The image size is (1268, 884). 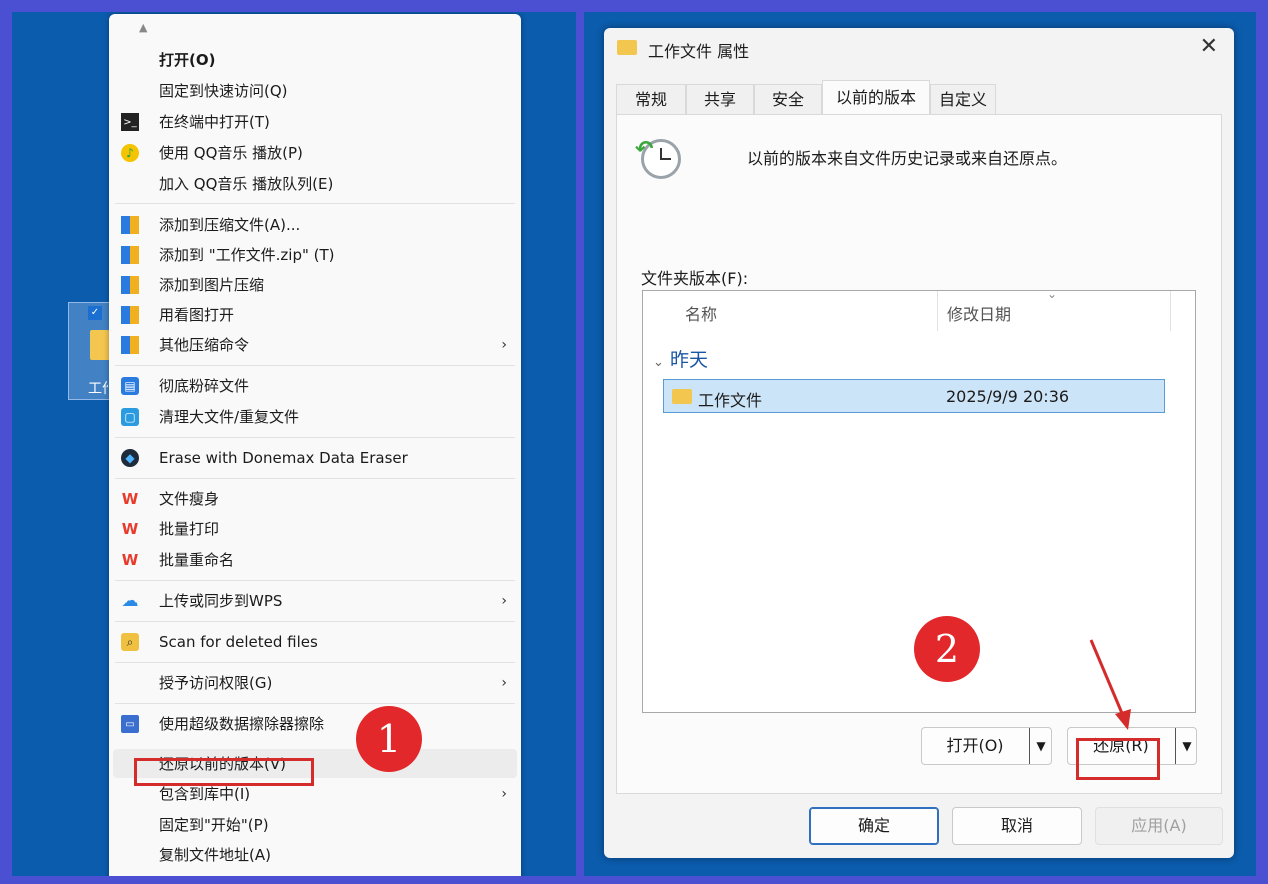 I want to click on menu-item-label: 清理大文件/重复文件, so click(x=229, y=417).